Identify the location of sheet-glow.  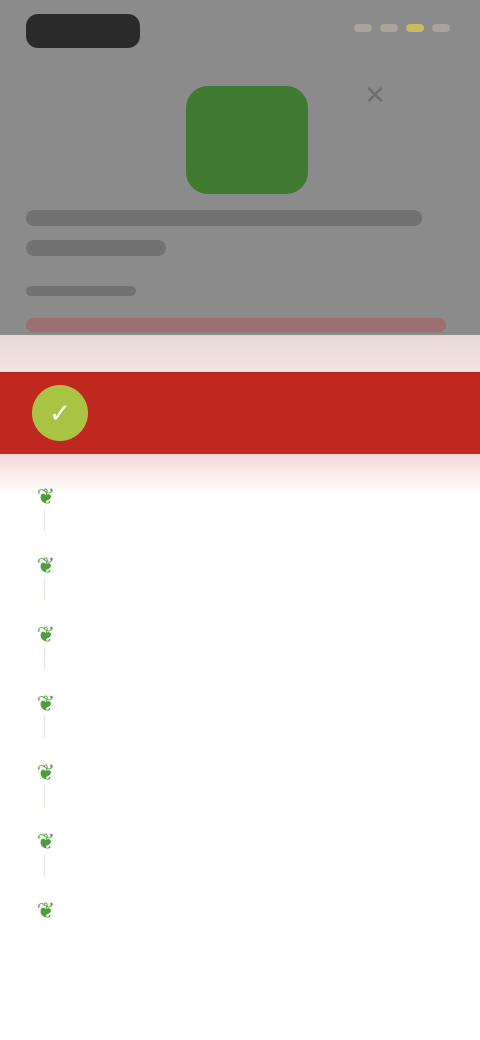
(240, 355).